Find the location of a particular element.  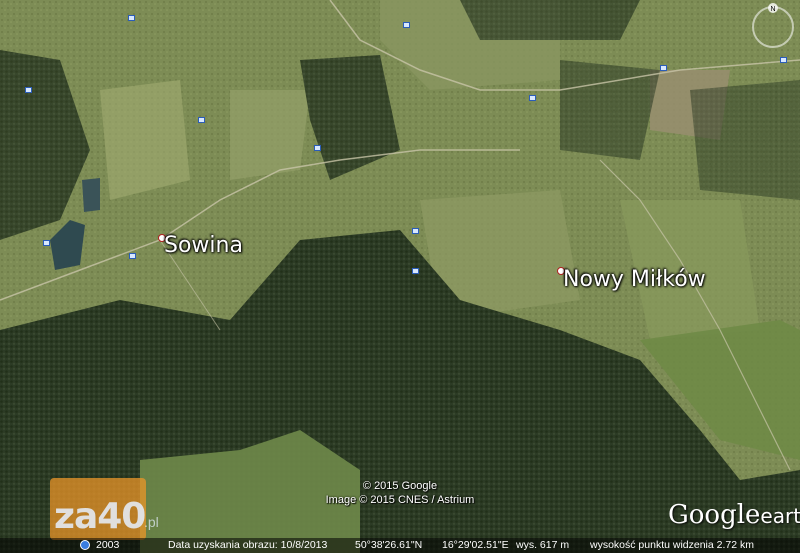

status-longitude: 16°29'02.51"E is located at coordinates (475, 545).